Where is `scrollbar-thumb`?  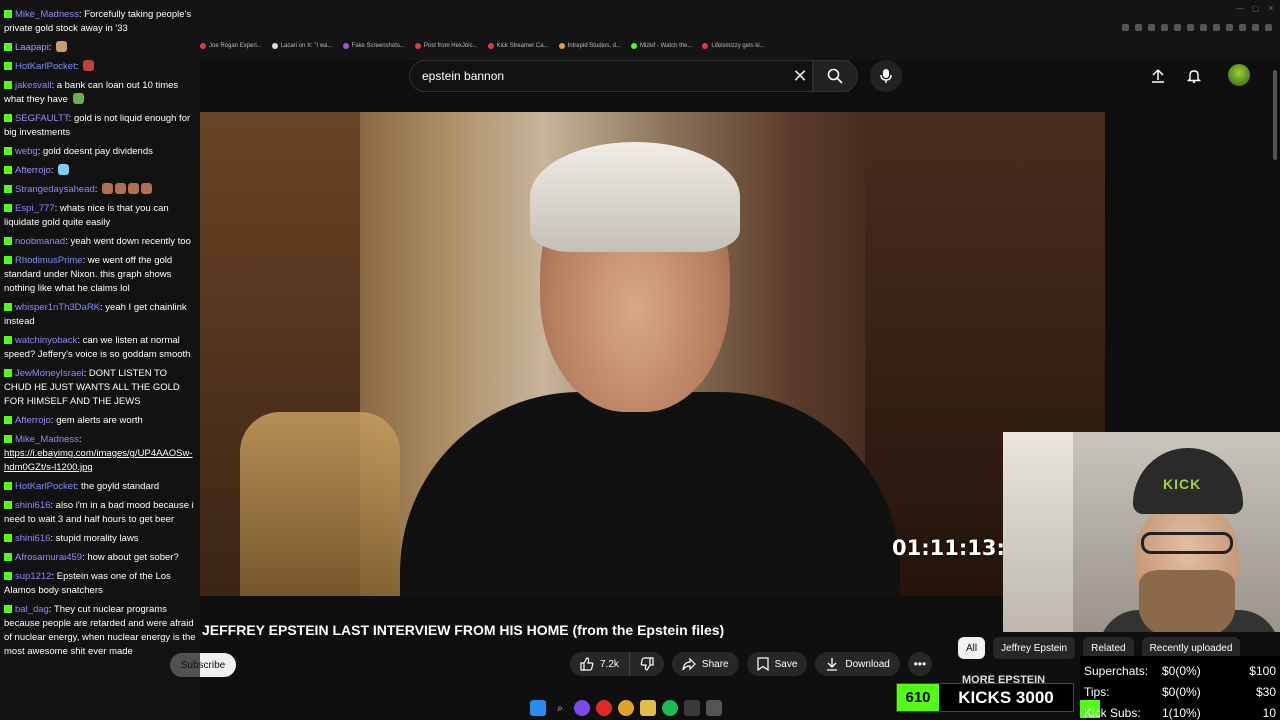 scrollbar-thumb is located at coordinates (1275, 115).